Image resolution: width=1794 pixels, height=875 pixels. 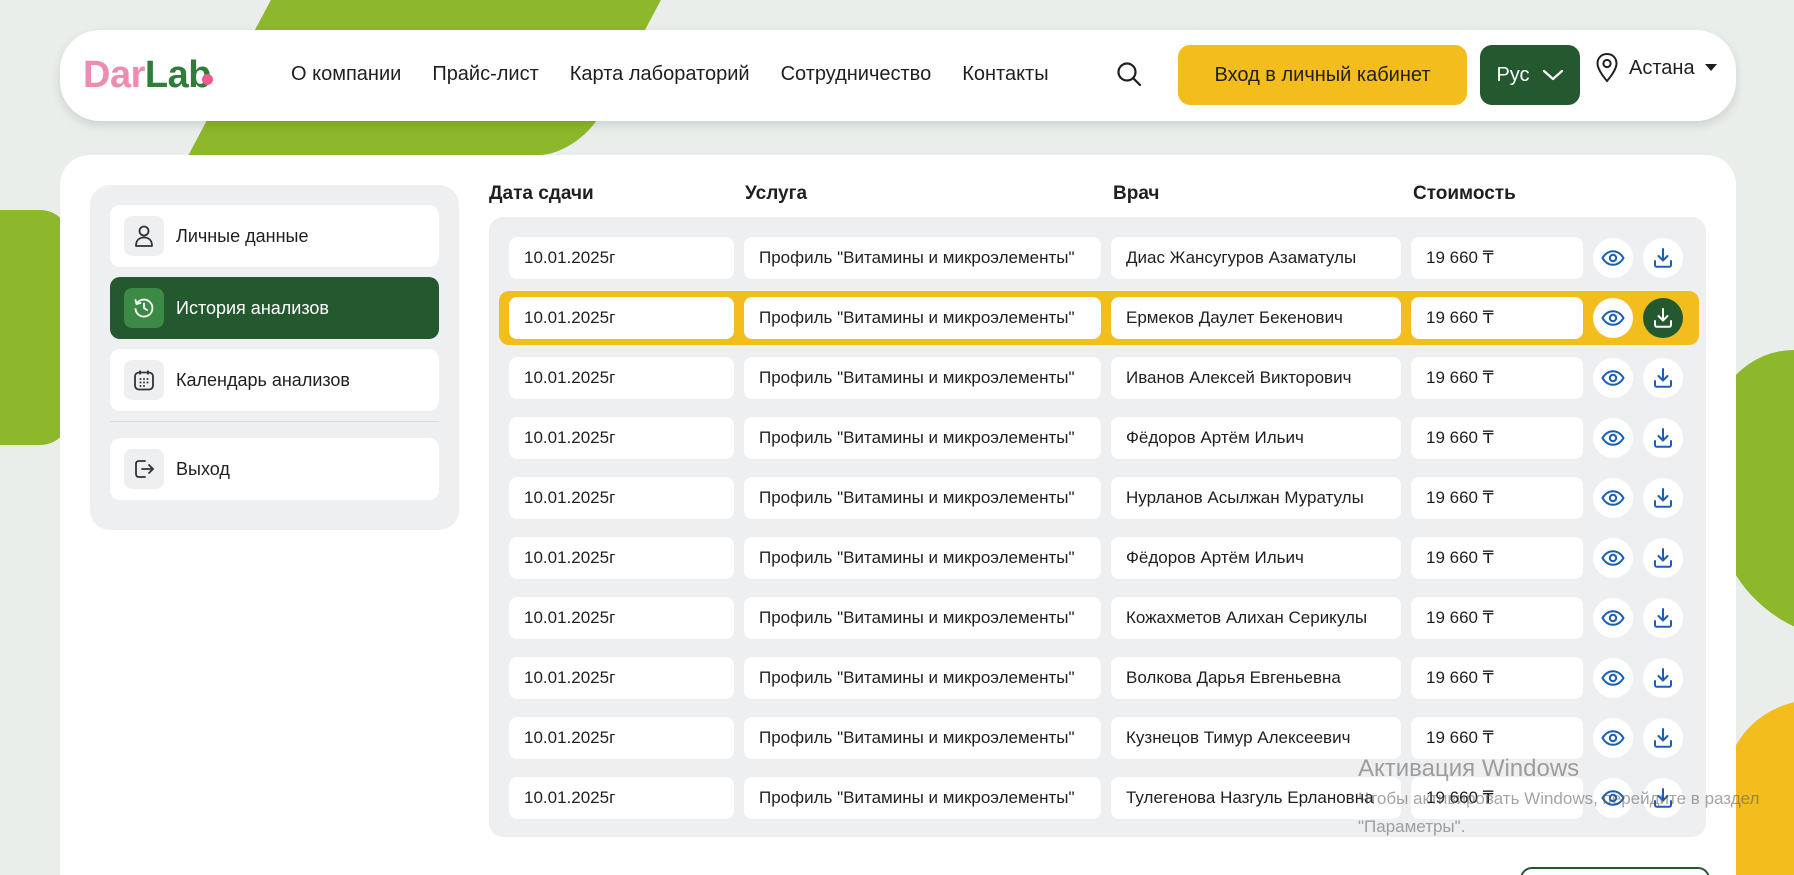 I want to click on history-icon, so click(x=144, y=308).